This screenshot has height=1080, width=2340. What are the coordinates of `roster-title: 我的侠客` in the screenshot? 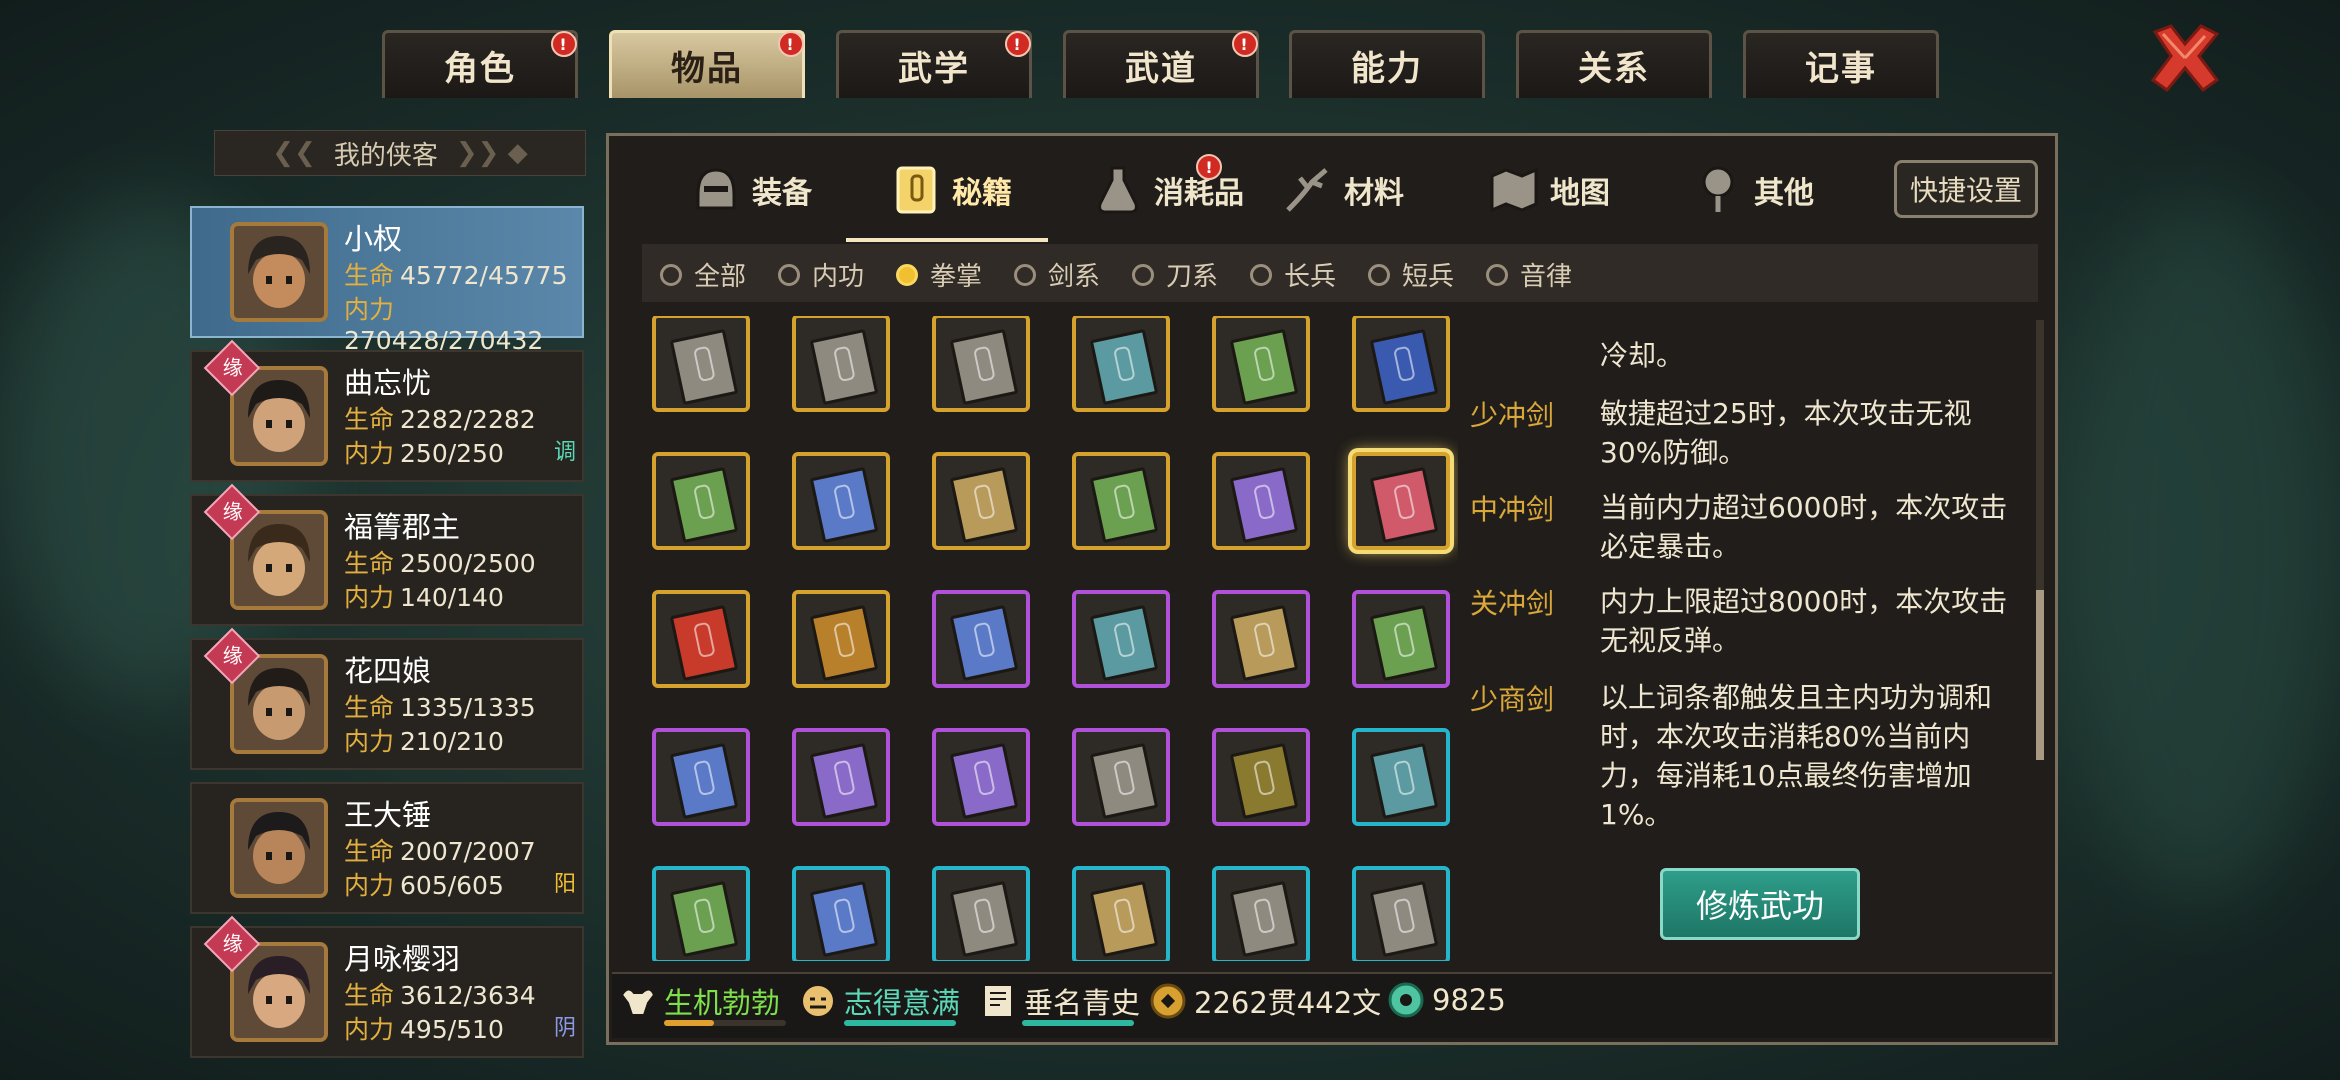 It's located at (385, 155).